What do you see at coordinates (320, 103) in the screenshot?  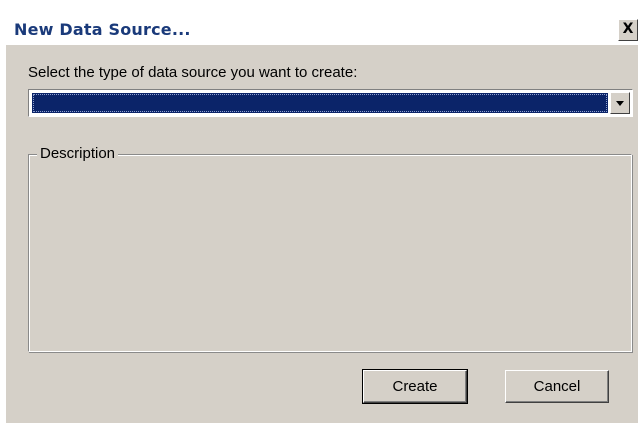 I see `data-source-type-selected-value` at bounding box center [320, 103].